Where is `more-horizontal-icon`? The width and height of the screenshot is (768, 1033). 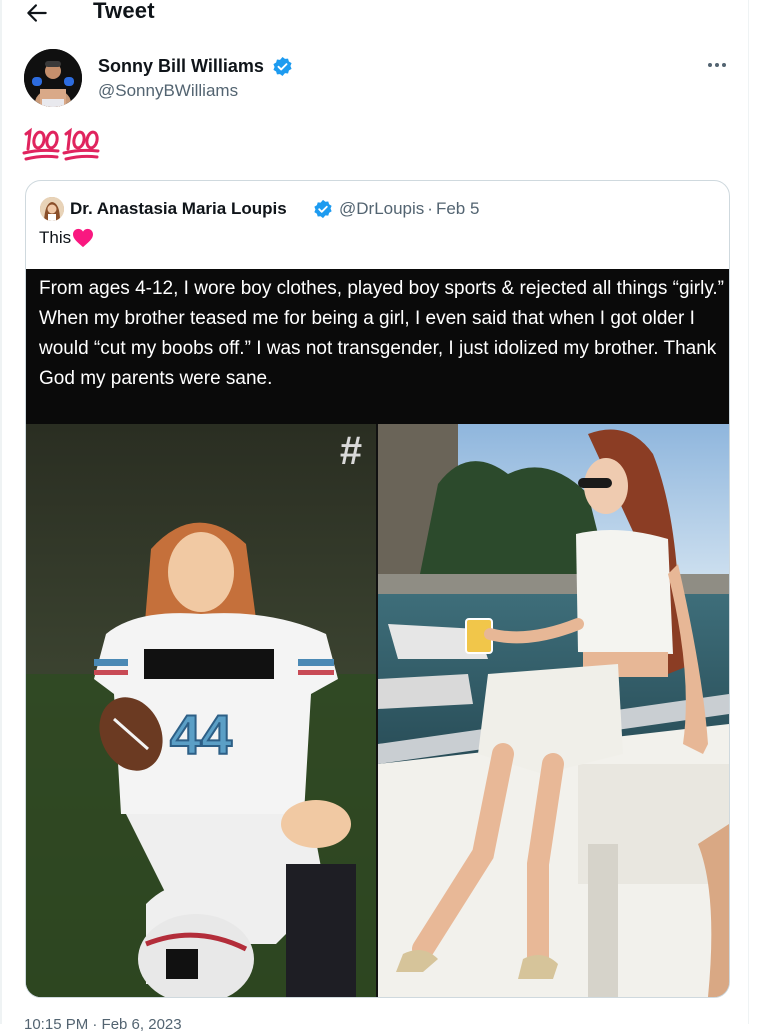
more-horizontal-icon is located at coordinates (717, 65).